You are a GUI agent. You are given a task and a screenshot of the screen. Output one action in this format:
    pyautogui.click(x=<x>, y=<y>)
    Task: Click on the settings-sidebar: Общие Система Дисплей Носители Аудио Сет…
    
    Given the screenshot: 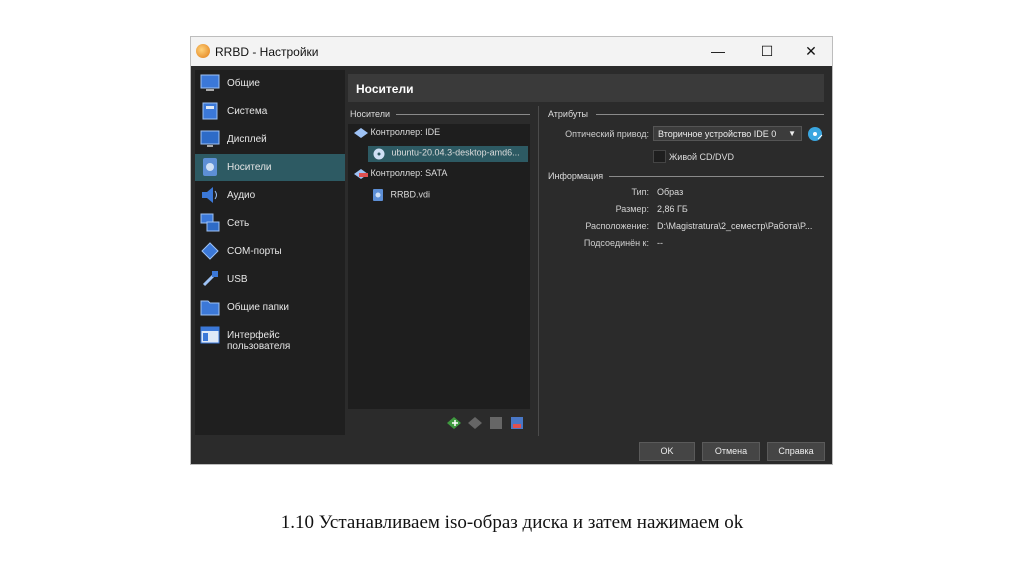 What is the action you would take?
    pyautogui.click(x=270, y=252)
    